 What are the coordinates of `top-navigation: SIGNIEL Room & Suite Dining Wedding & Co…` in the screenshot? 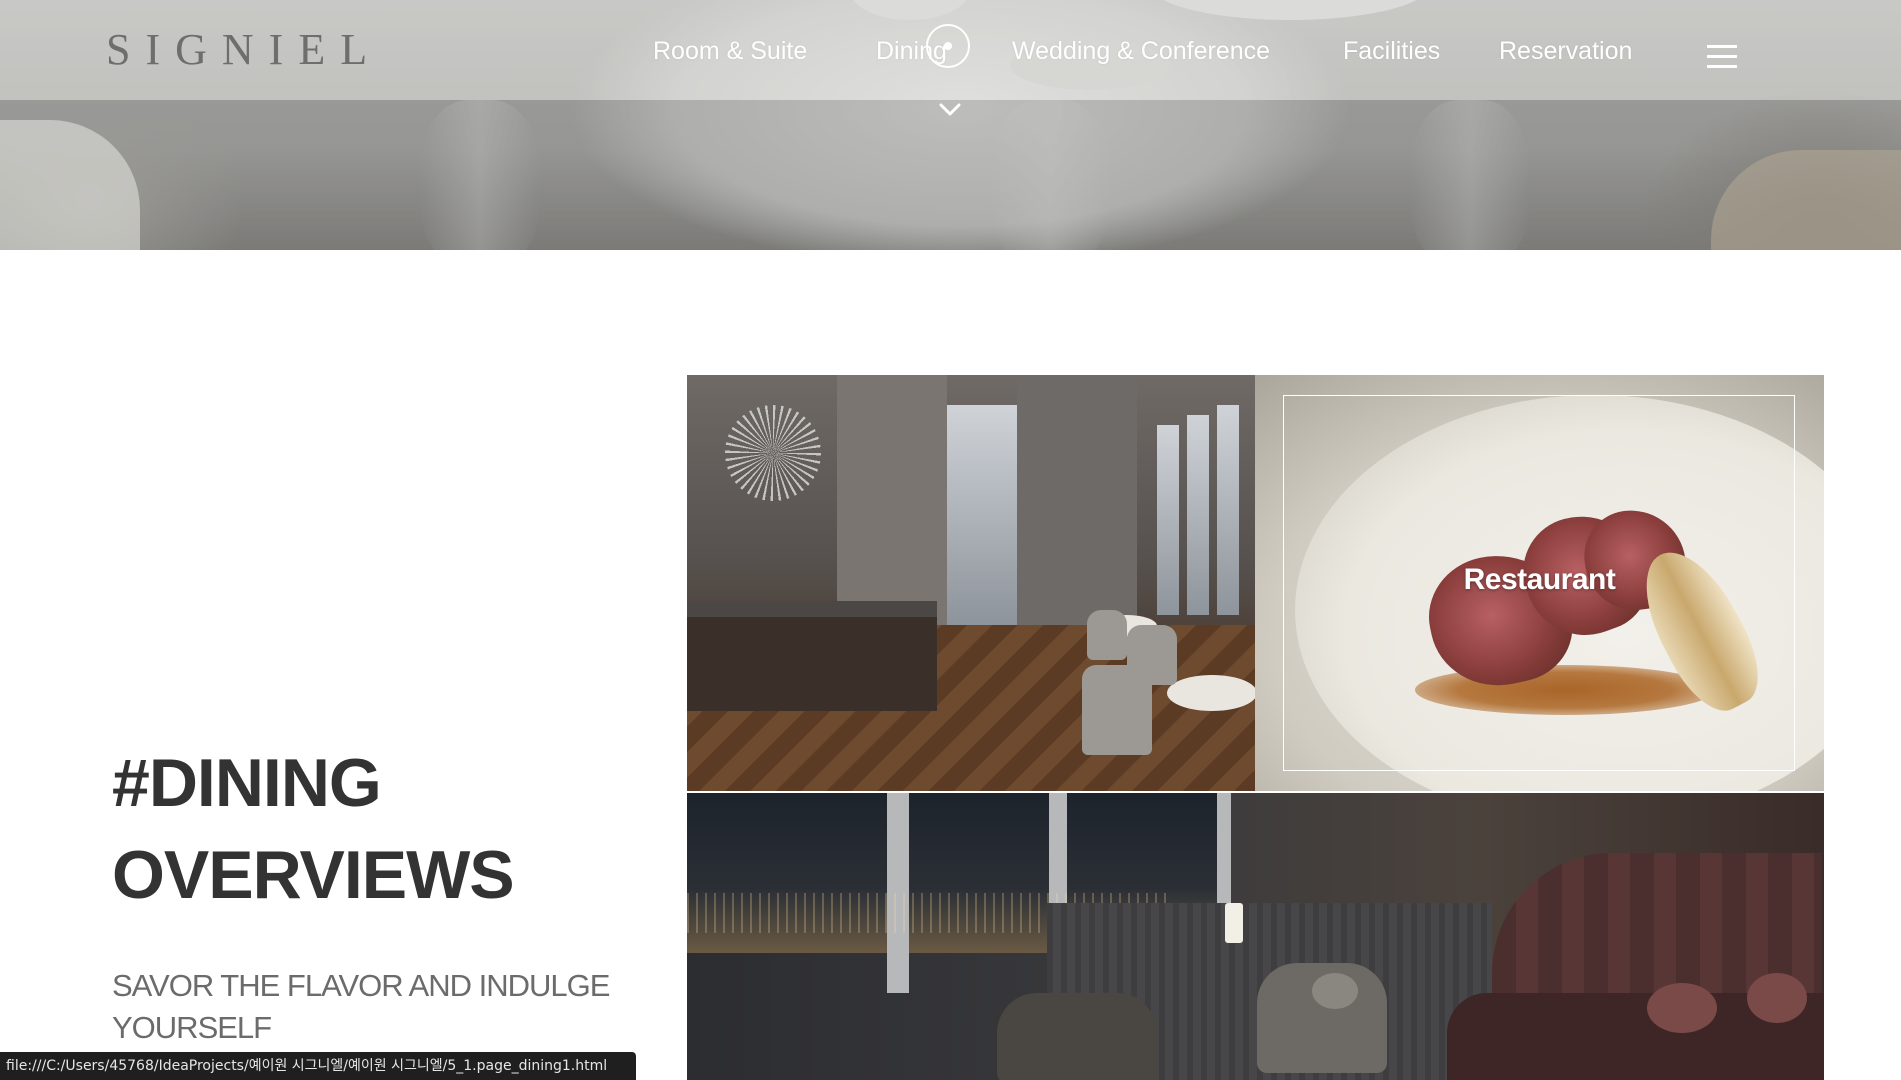 It's located at (950, 50).